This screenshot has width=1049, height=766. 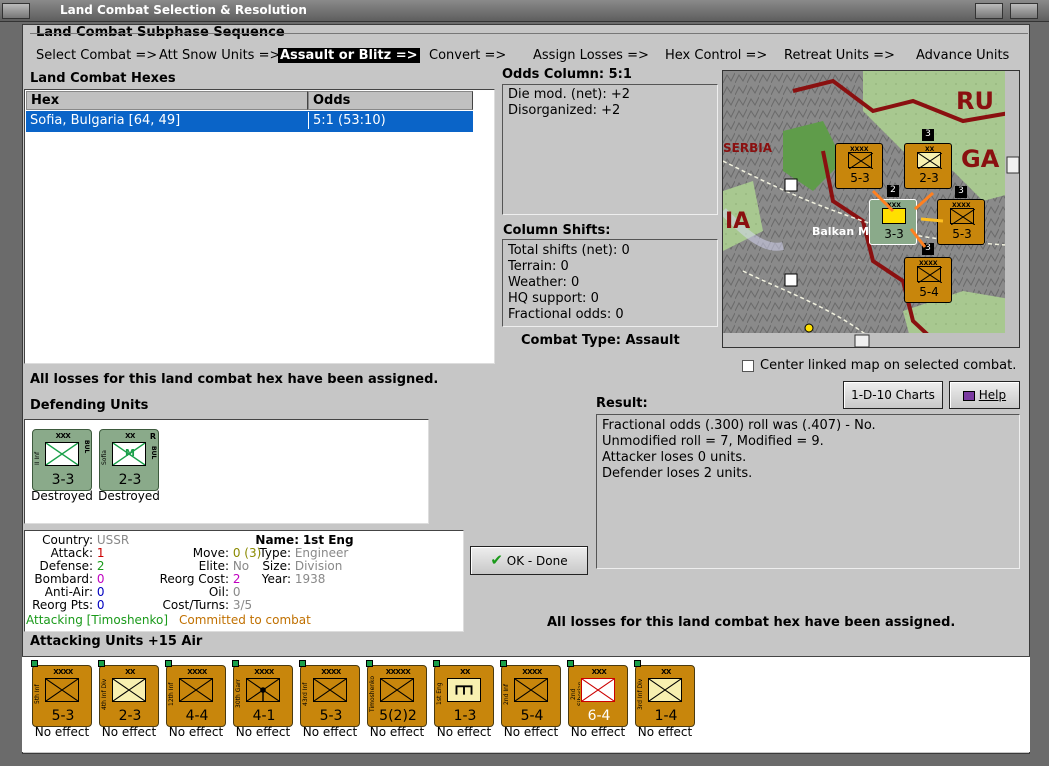 I want to click on attacking-unit-counter: XX 4th Inf Div 2-3, so click(x=128, y=693).